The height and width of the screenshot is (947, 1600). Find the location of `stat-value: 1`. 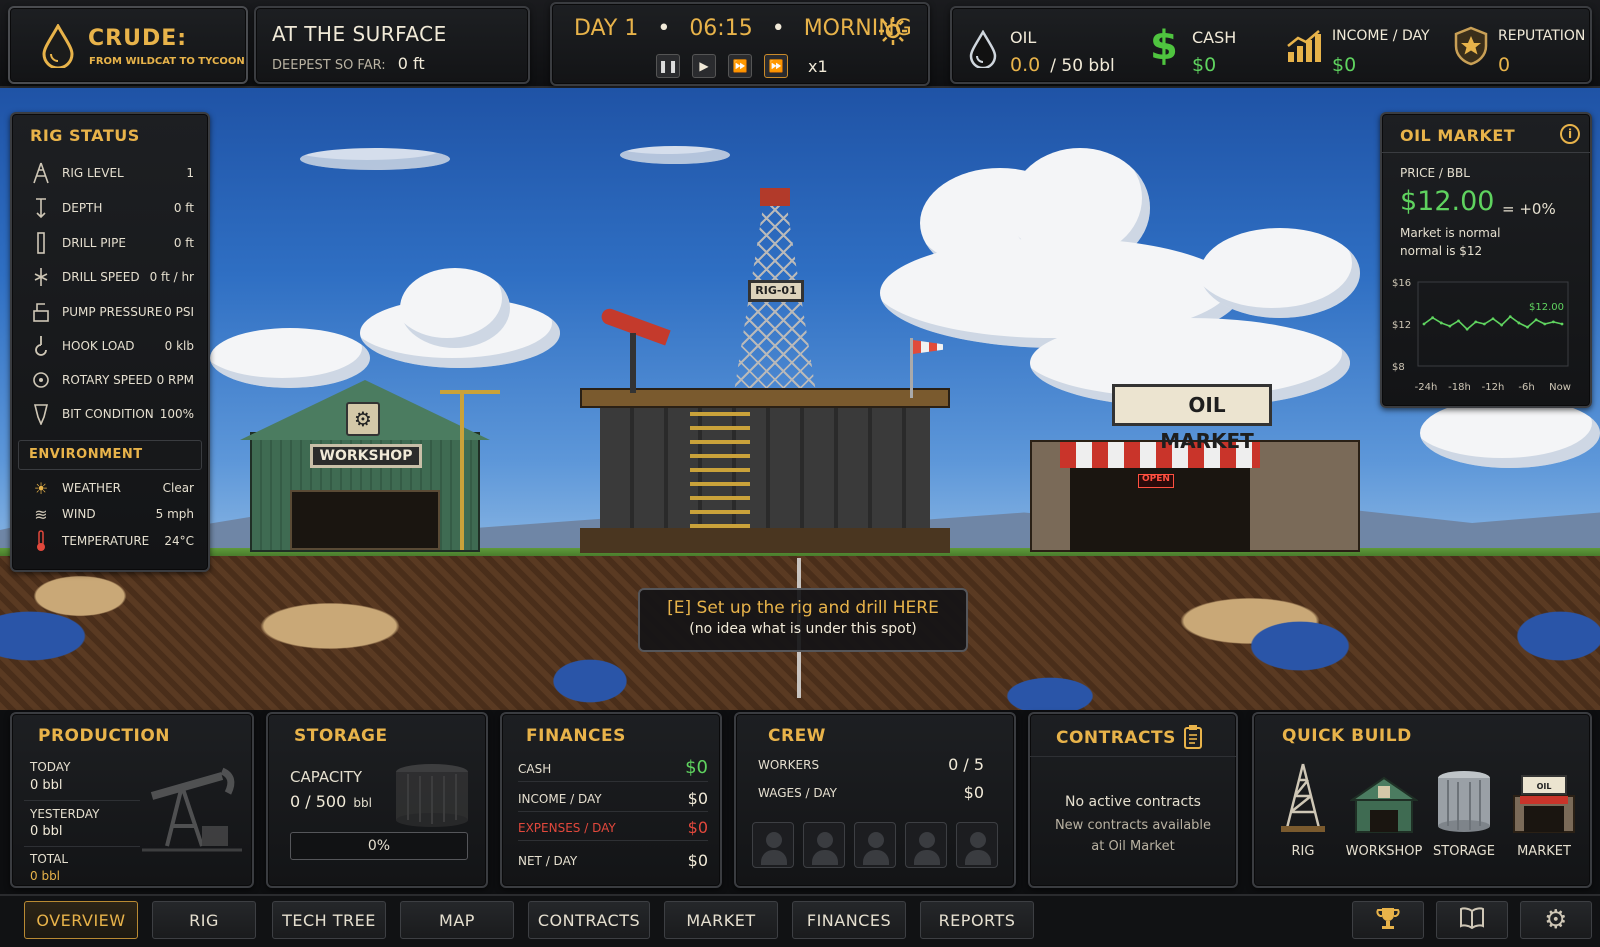

stat-value: 1 is located at coordinates (190, 173).